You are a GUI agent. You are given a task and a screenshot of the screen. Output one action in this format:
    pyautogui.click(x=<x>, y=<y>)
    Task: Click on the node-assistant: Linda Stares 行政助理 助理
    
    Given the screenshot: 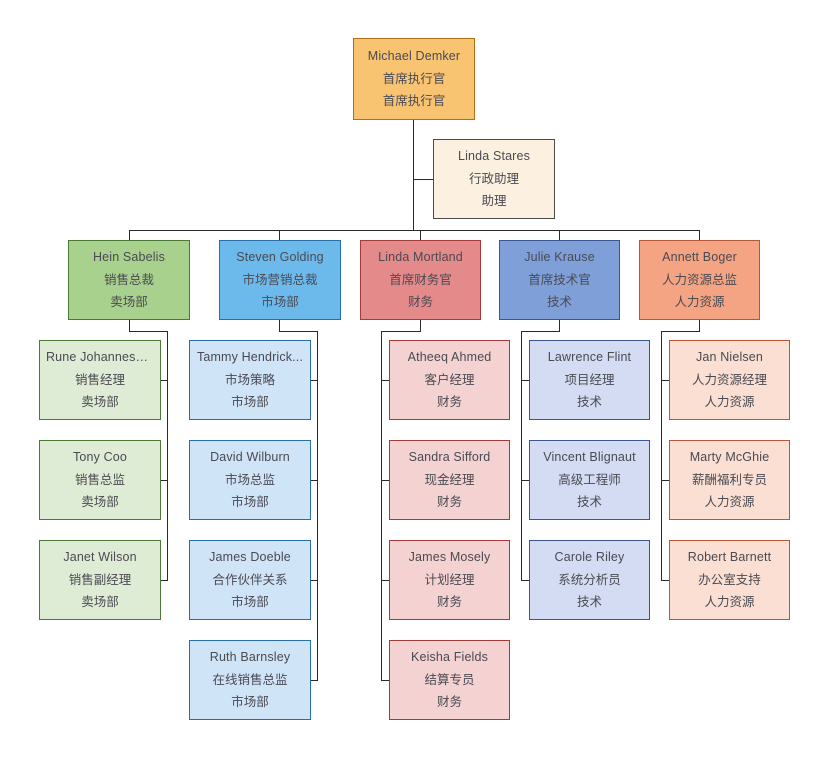 What is the action you would take?
    pyautogui.click(x=494, y=179)
    